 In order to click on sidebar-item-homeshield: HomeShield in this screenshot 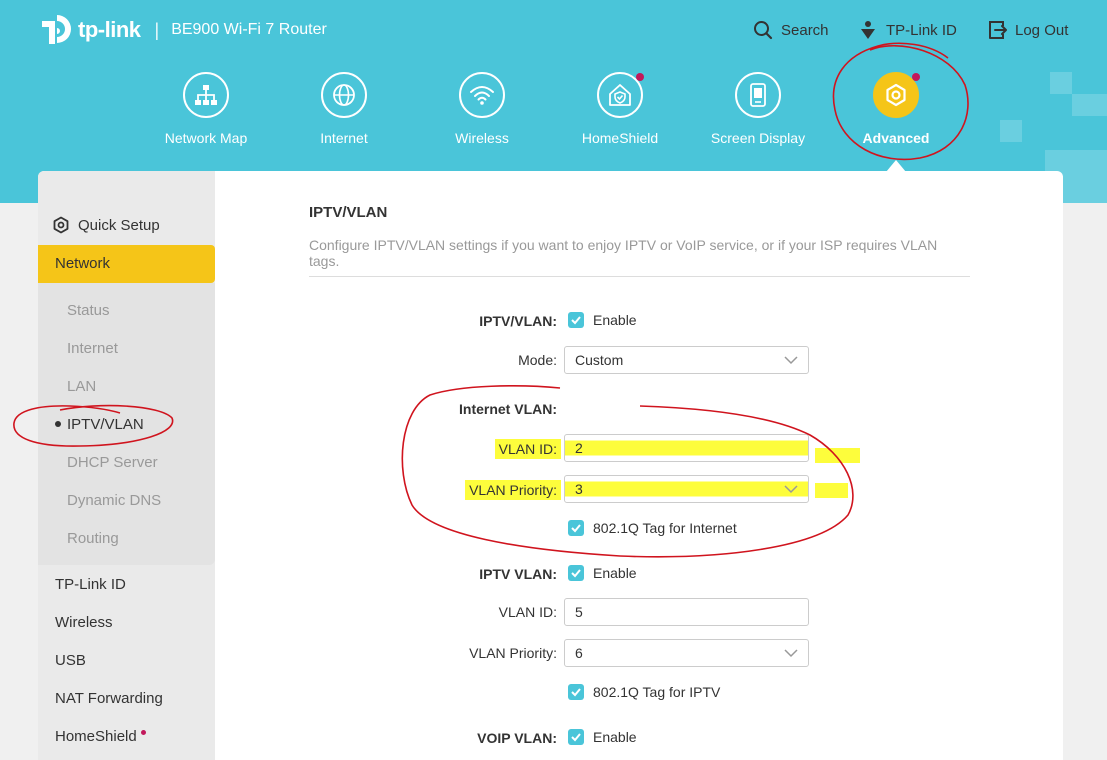, I will do `click(100, 736)`.